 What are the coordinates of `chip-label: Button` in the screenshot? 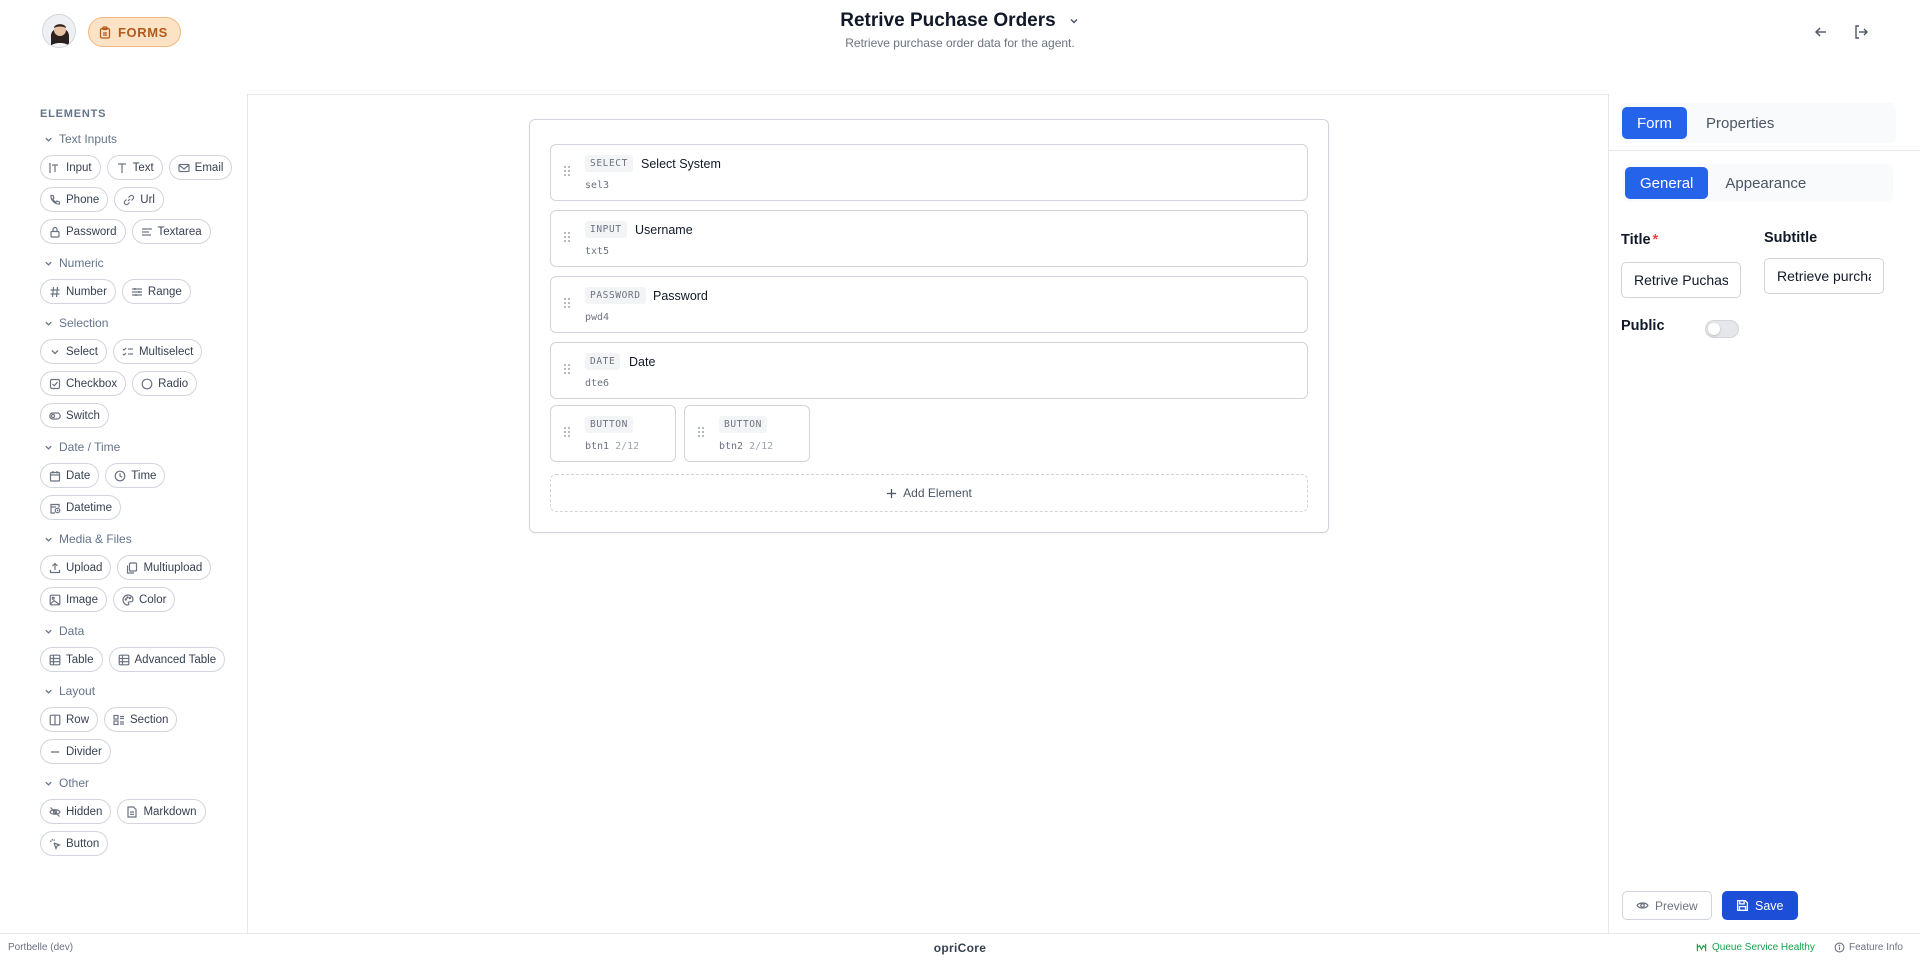 It's located at (83, 843).